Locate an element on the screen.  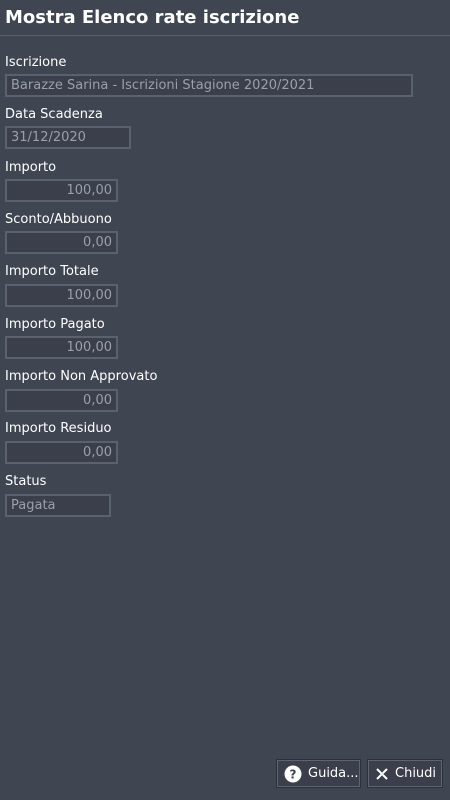
importo-non-approvato-label: Importo Non Approvato is located at coordinates (81, 376).